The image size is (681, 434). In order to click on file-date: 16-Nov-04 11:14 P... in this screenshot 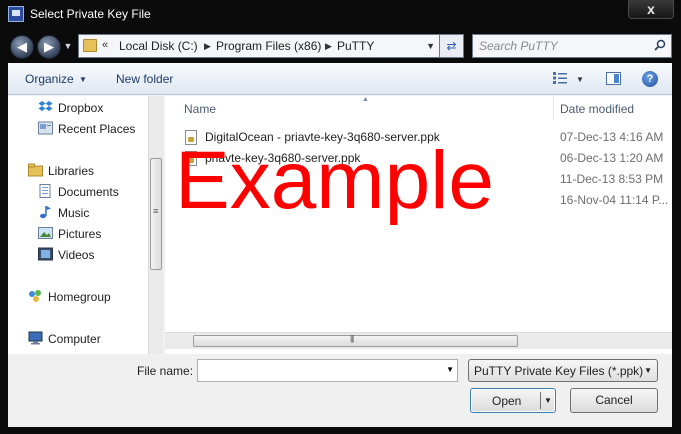, I will do `click(614, 200)`.